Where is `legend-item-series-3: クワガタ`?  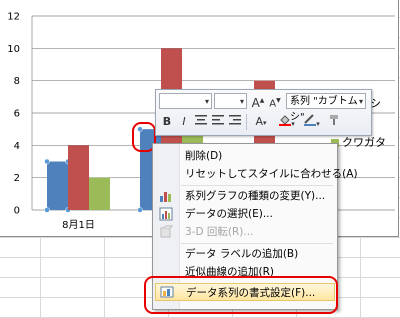
legend-item-series-3: クワガタ is located at coordinates (358, 142).